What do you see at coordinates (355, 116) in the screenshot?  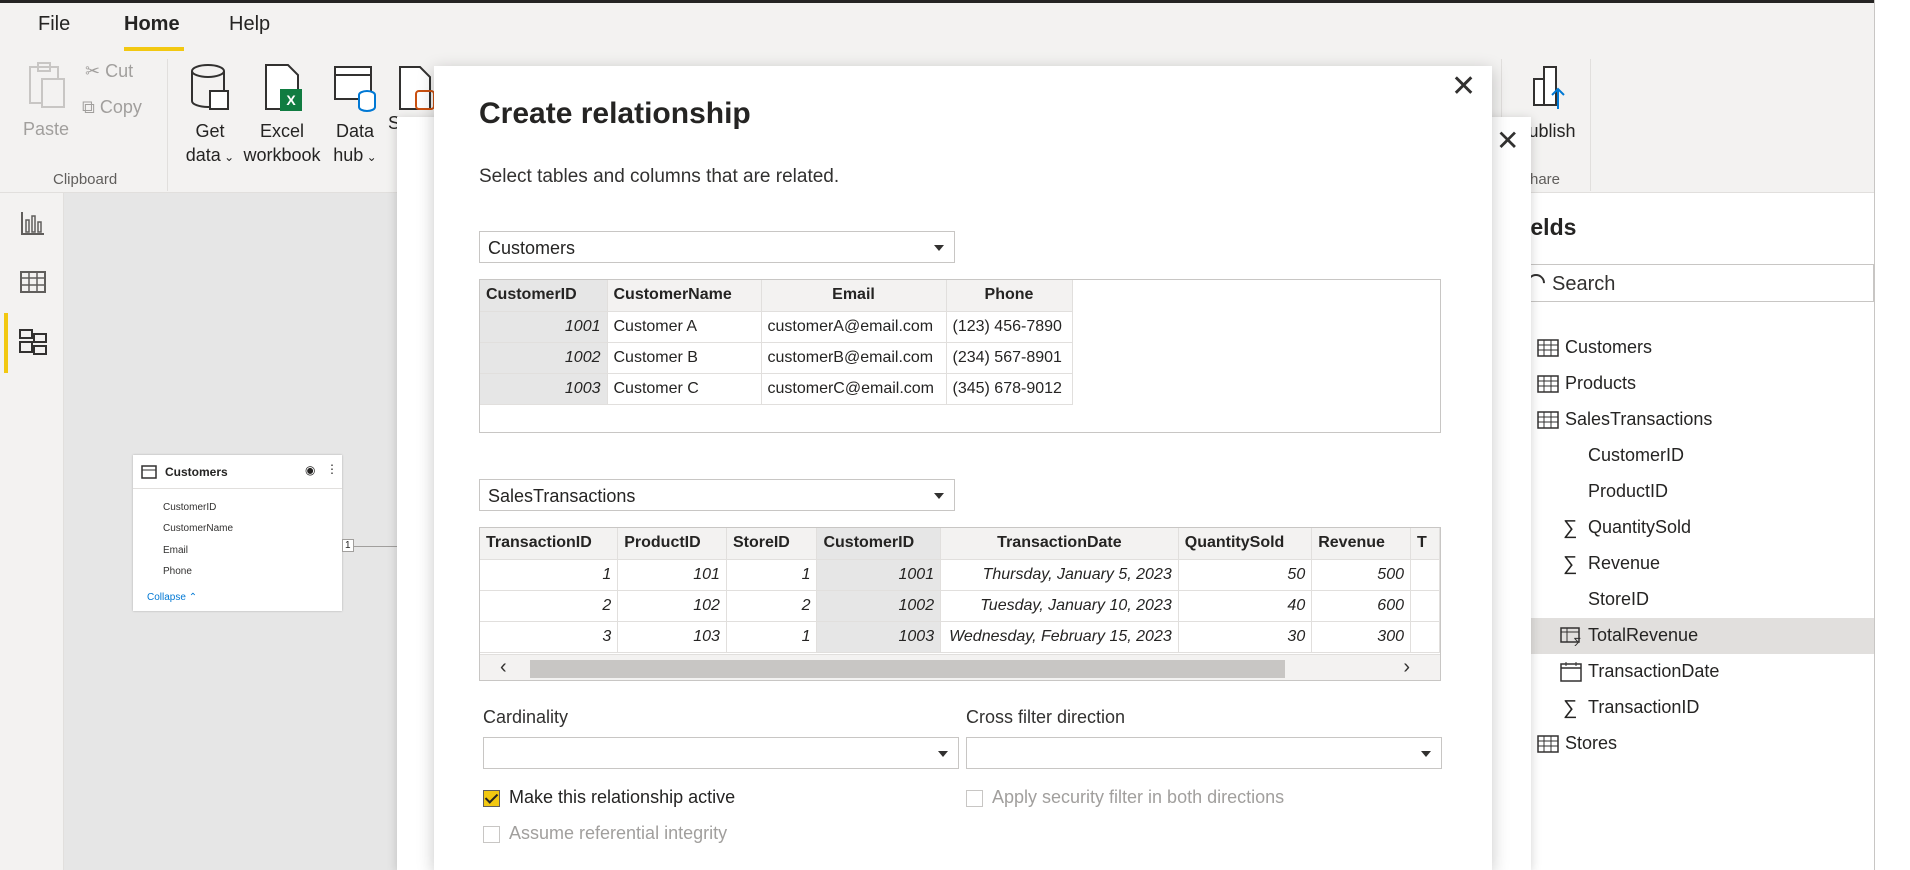 I see `data-hub-button: Data hub ⌄` at bounding box center [355, 116].